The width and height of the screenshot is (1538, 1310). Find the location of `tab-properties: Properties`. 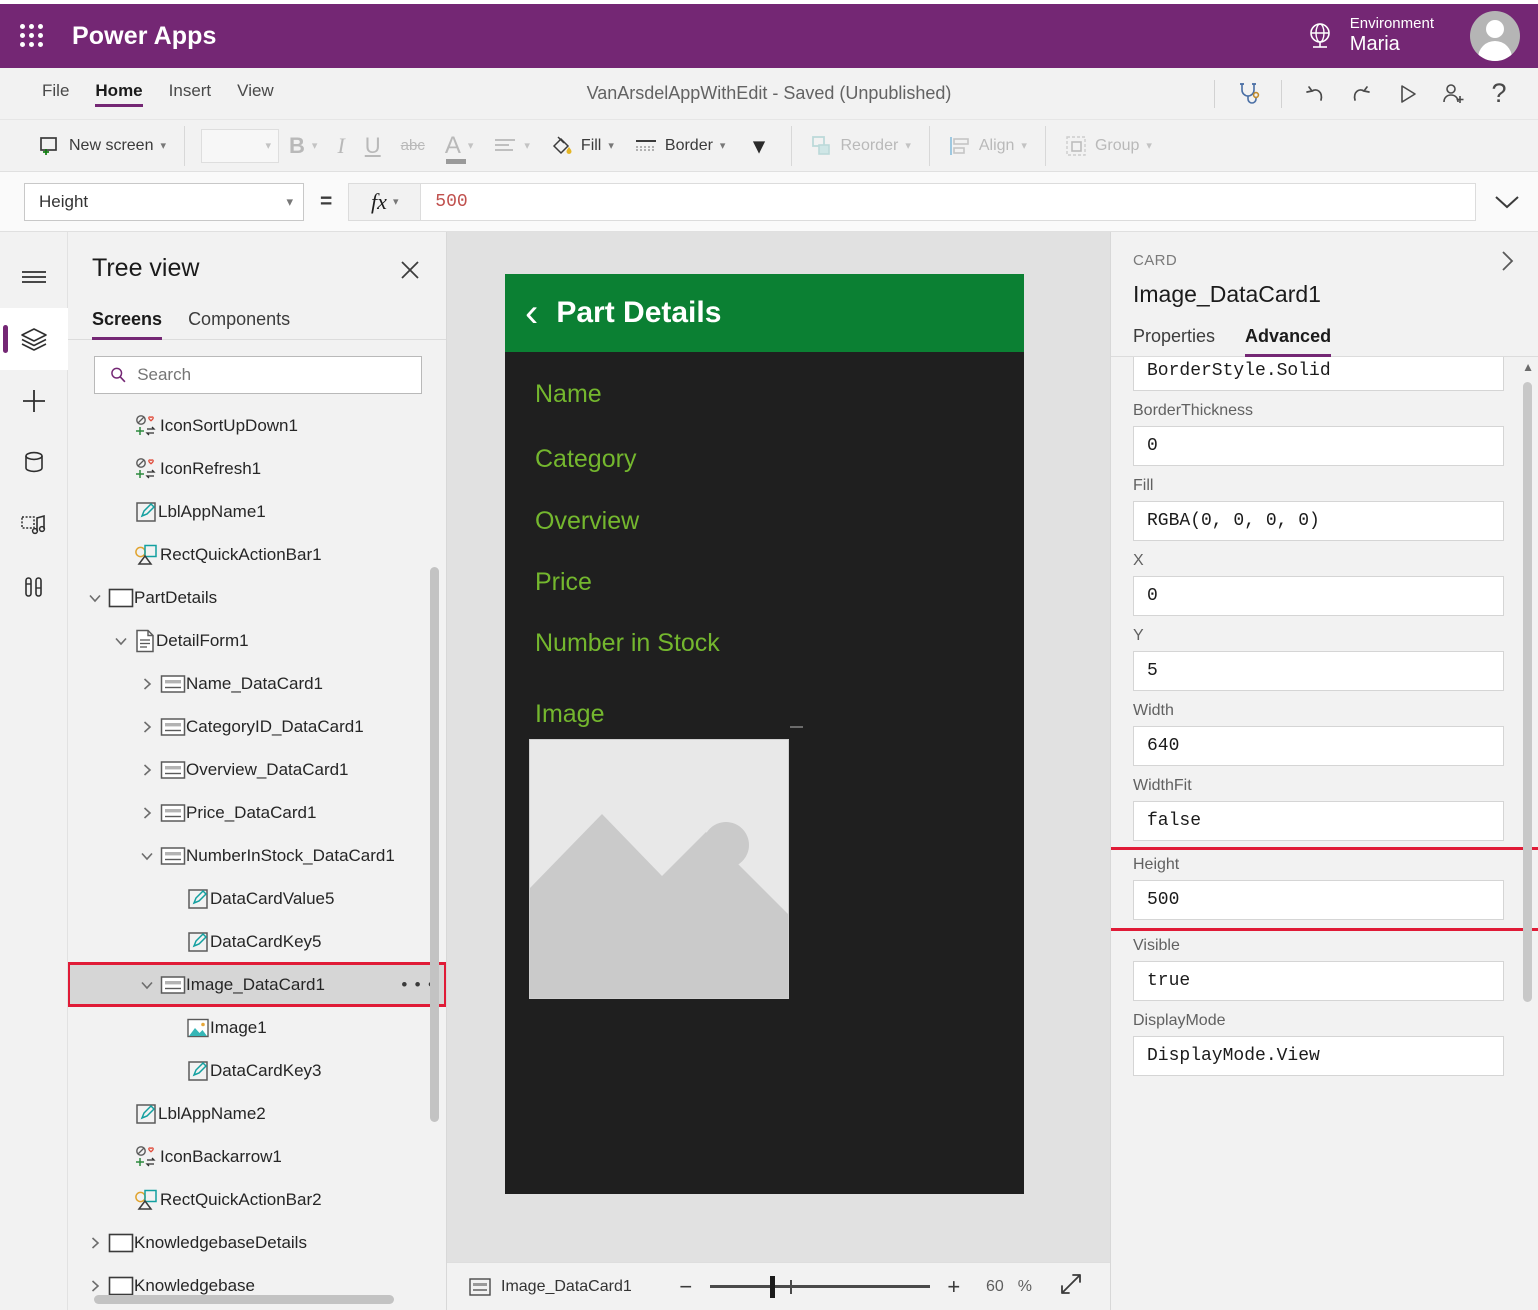

tab-properties: Properties is located at coordinates (1174, 341).